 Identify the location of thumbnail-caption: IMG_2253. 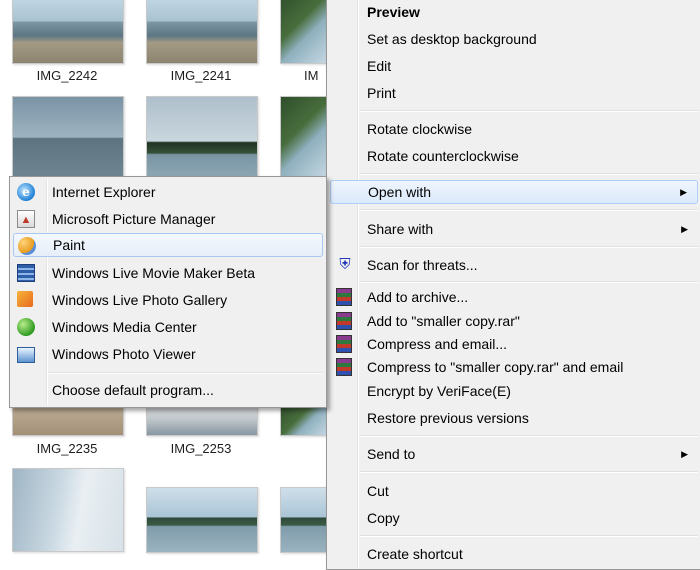
(201, 448).